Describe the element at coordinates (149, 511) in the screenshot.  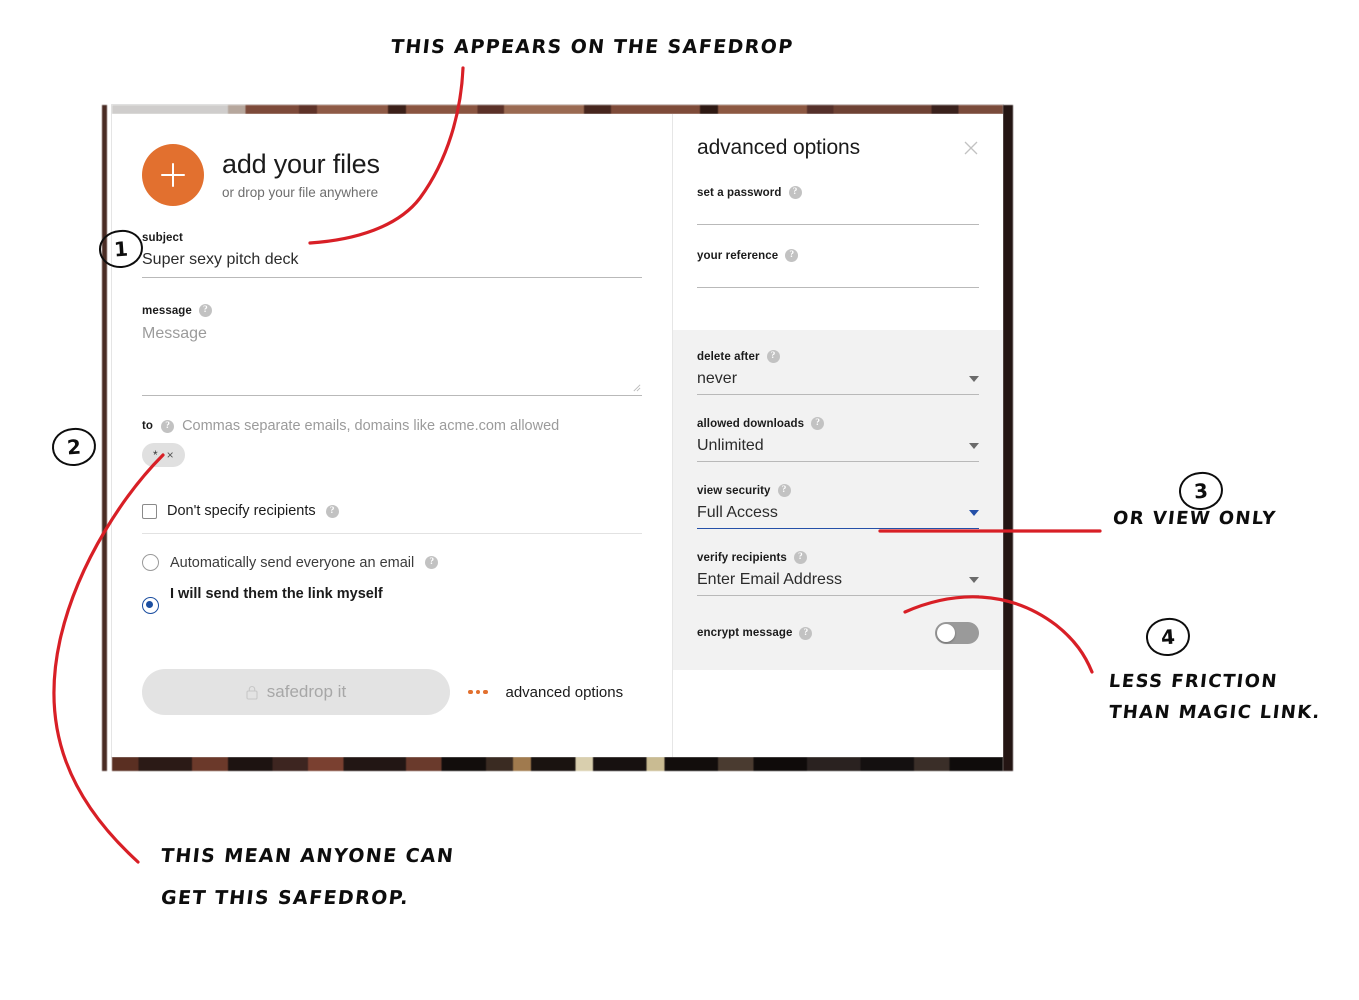
I see `dont-specify-recipients-checkbox` at that location.